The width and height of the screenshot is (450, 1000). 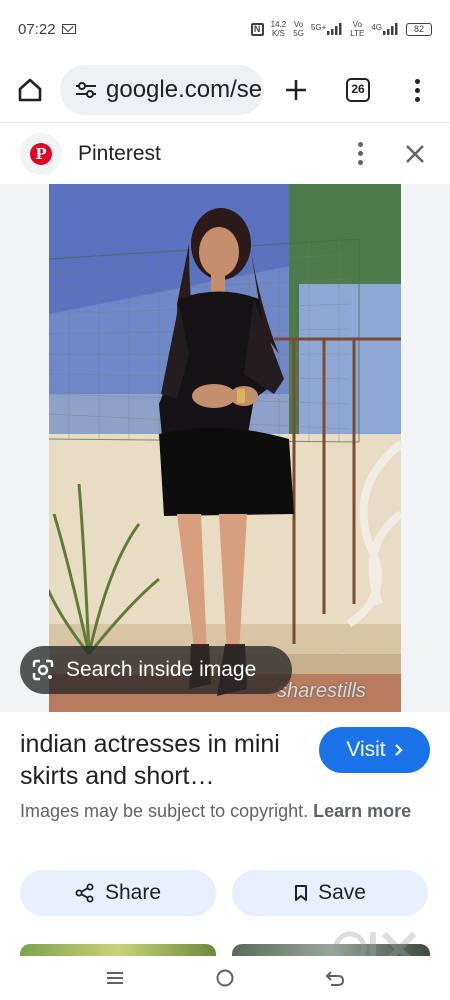 I want to click on source-more-button, so click(x=360, y=153).